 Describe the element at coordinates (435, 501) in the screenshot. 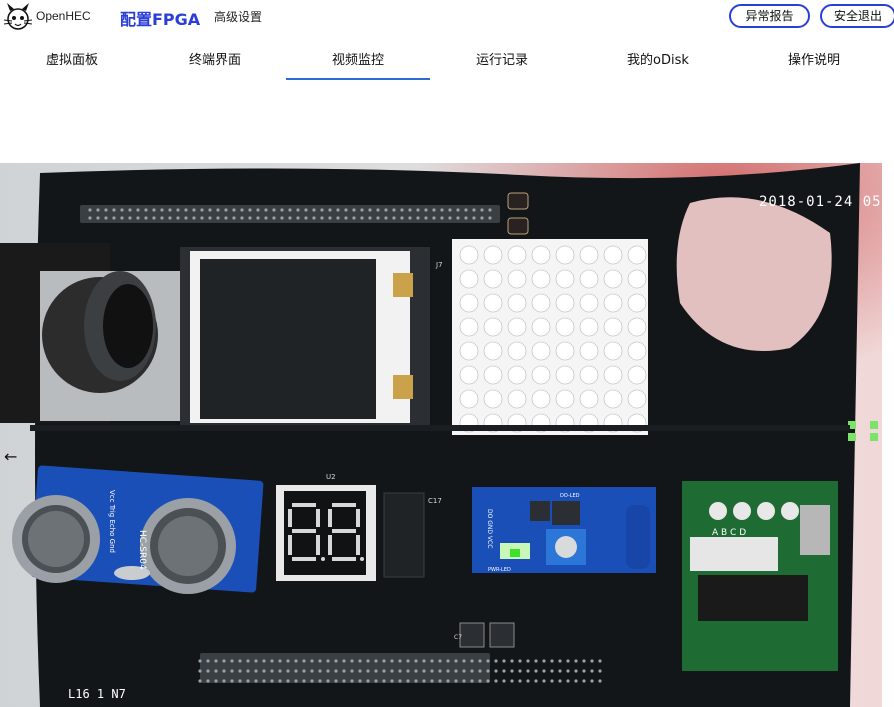

I see `cap-label: C17` at that location.